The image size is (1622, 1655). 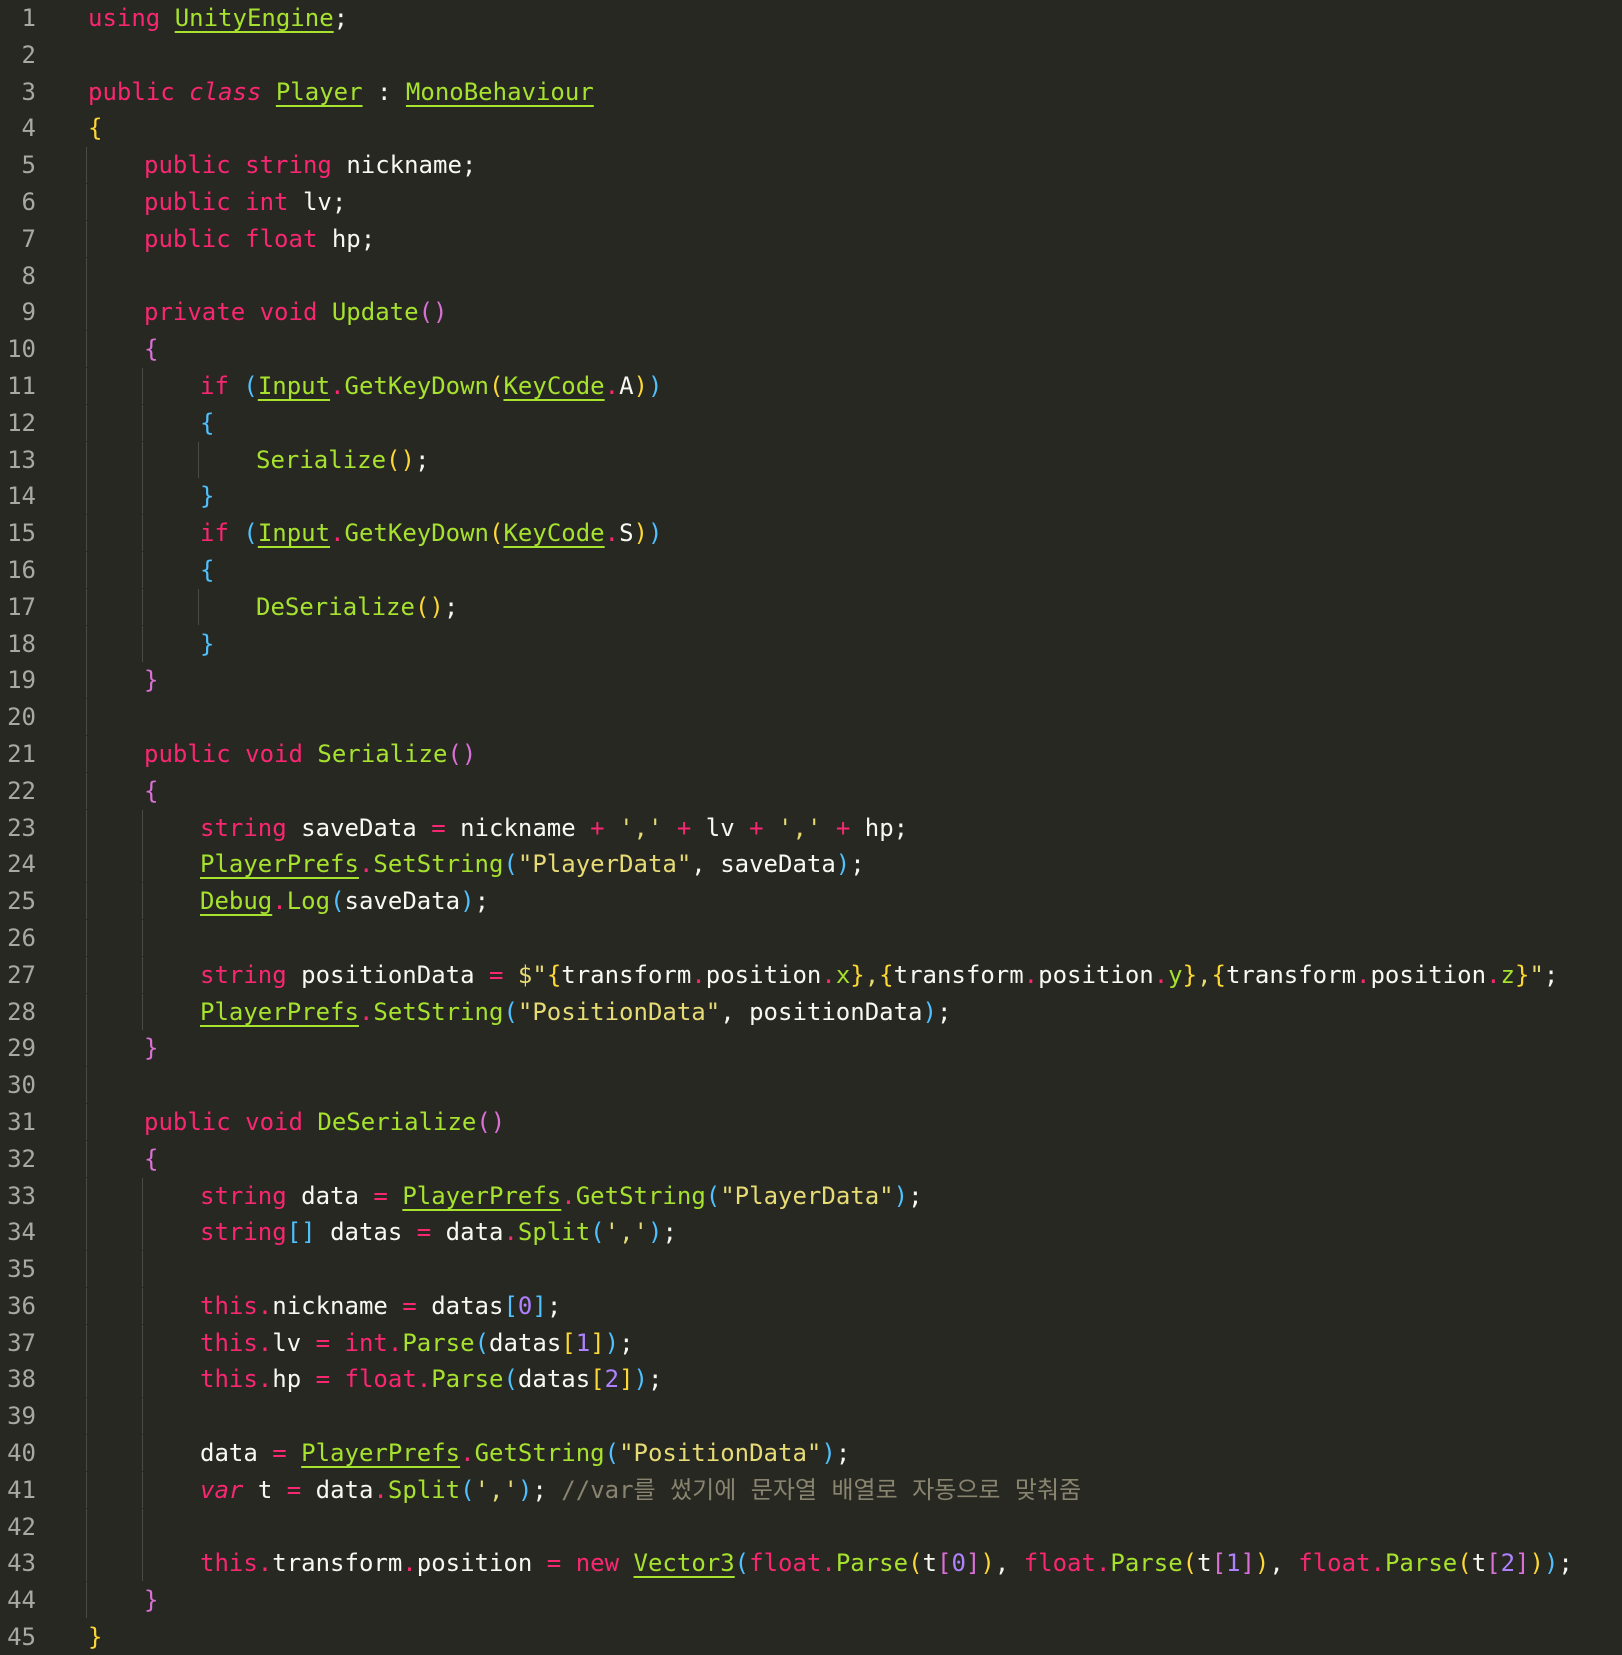 I want to click on code-line: 31 public void DeSerialize(), so click(x=811, y=1121).